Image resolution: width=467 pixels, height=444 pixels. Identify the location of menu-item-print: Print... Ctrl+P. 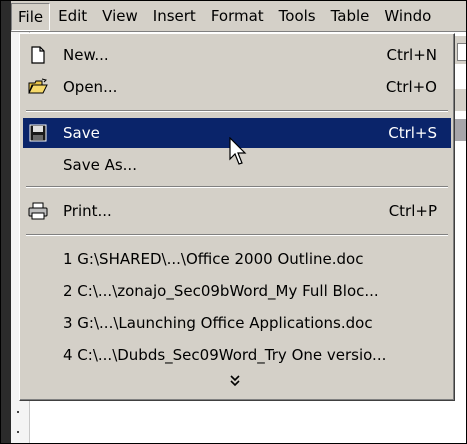
(237, 211).